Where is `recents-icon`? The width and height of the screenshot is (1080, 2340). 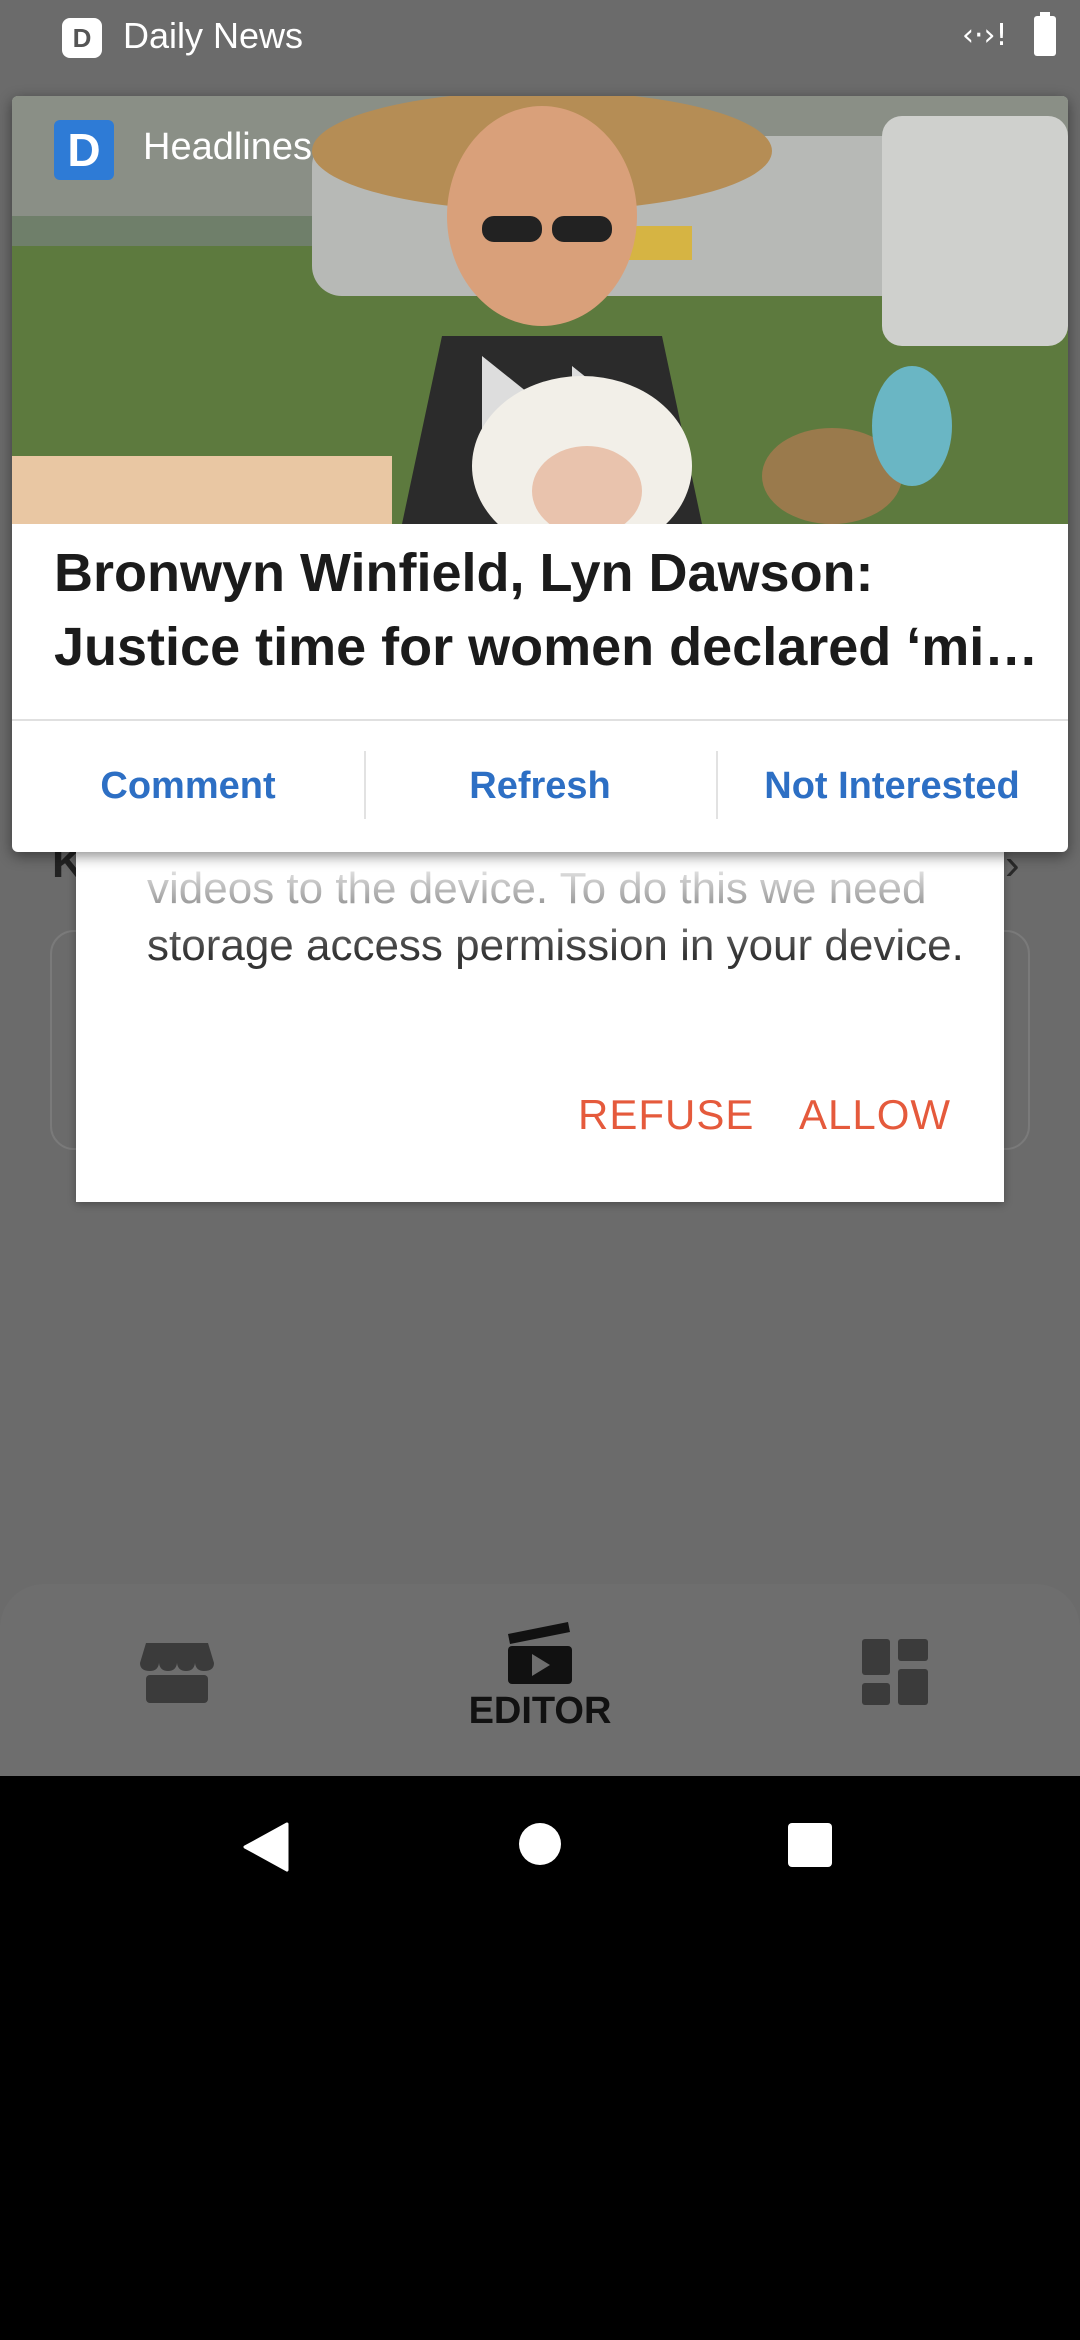 recents-icon is located at coordinates (810, 1845).